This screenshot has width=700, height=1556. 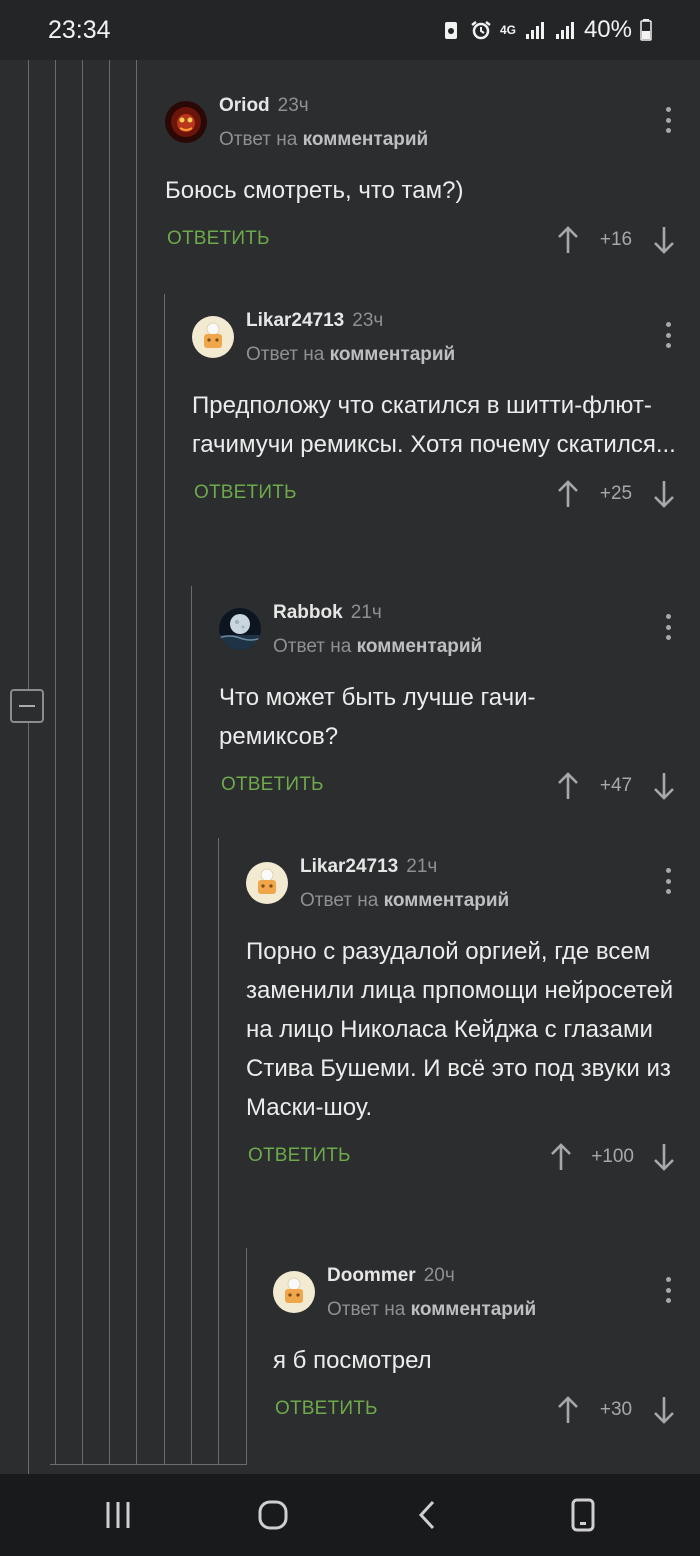 I want to click on keyboard-phone-icon, so click(x=582, y=1515).